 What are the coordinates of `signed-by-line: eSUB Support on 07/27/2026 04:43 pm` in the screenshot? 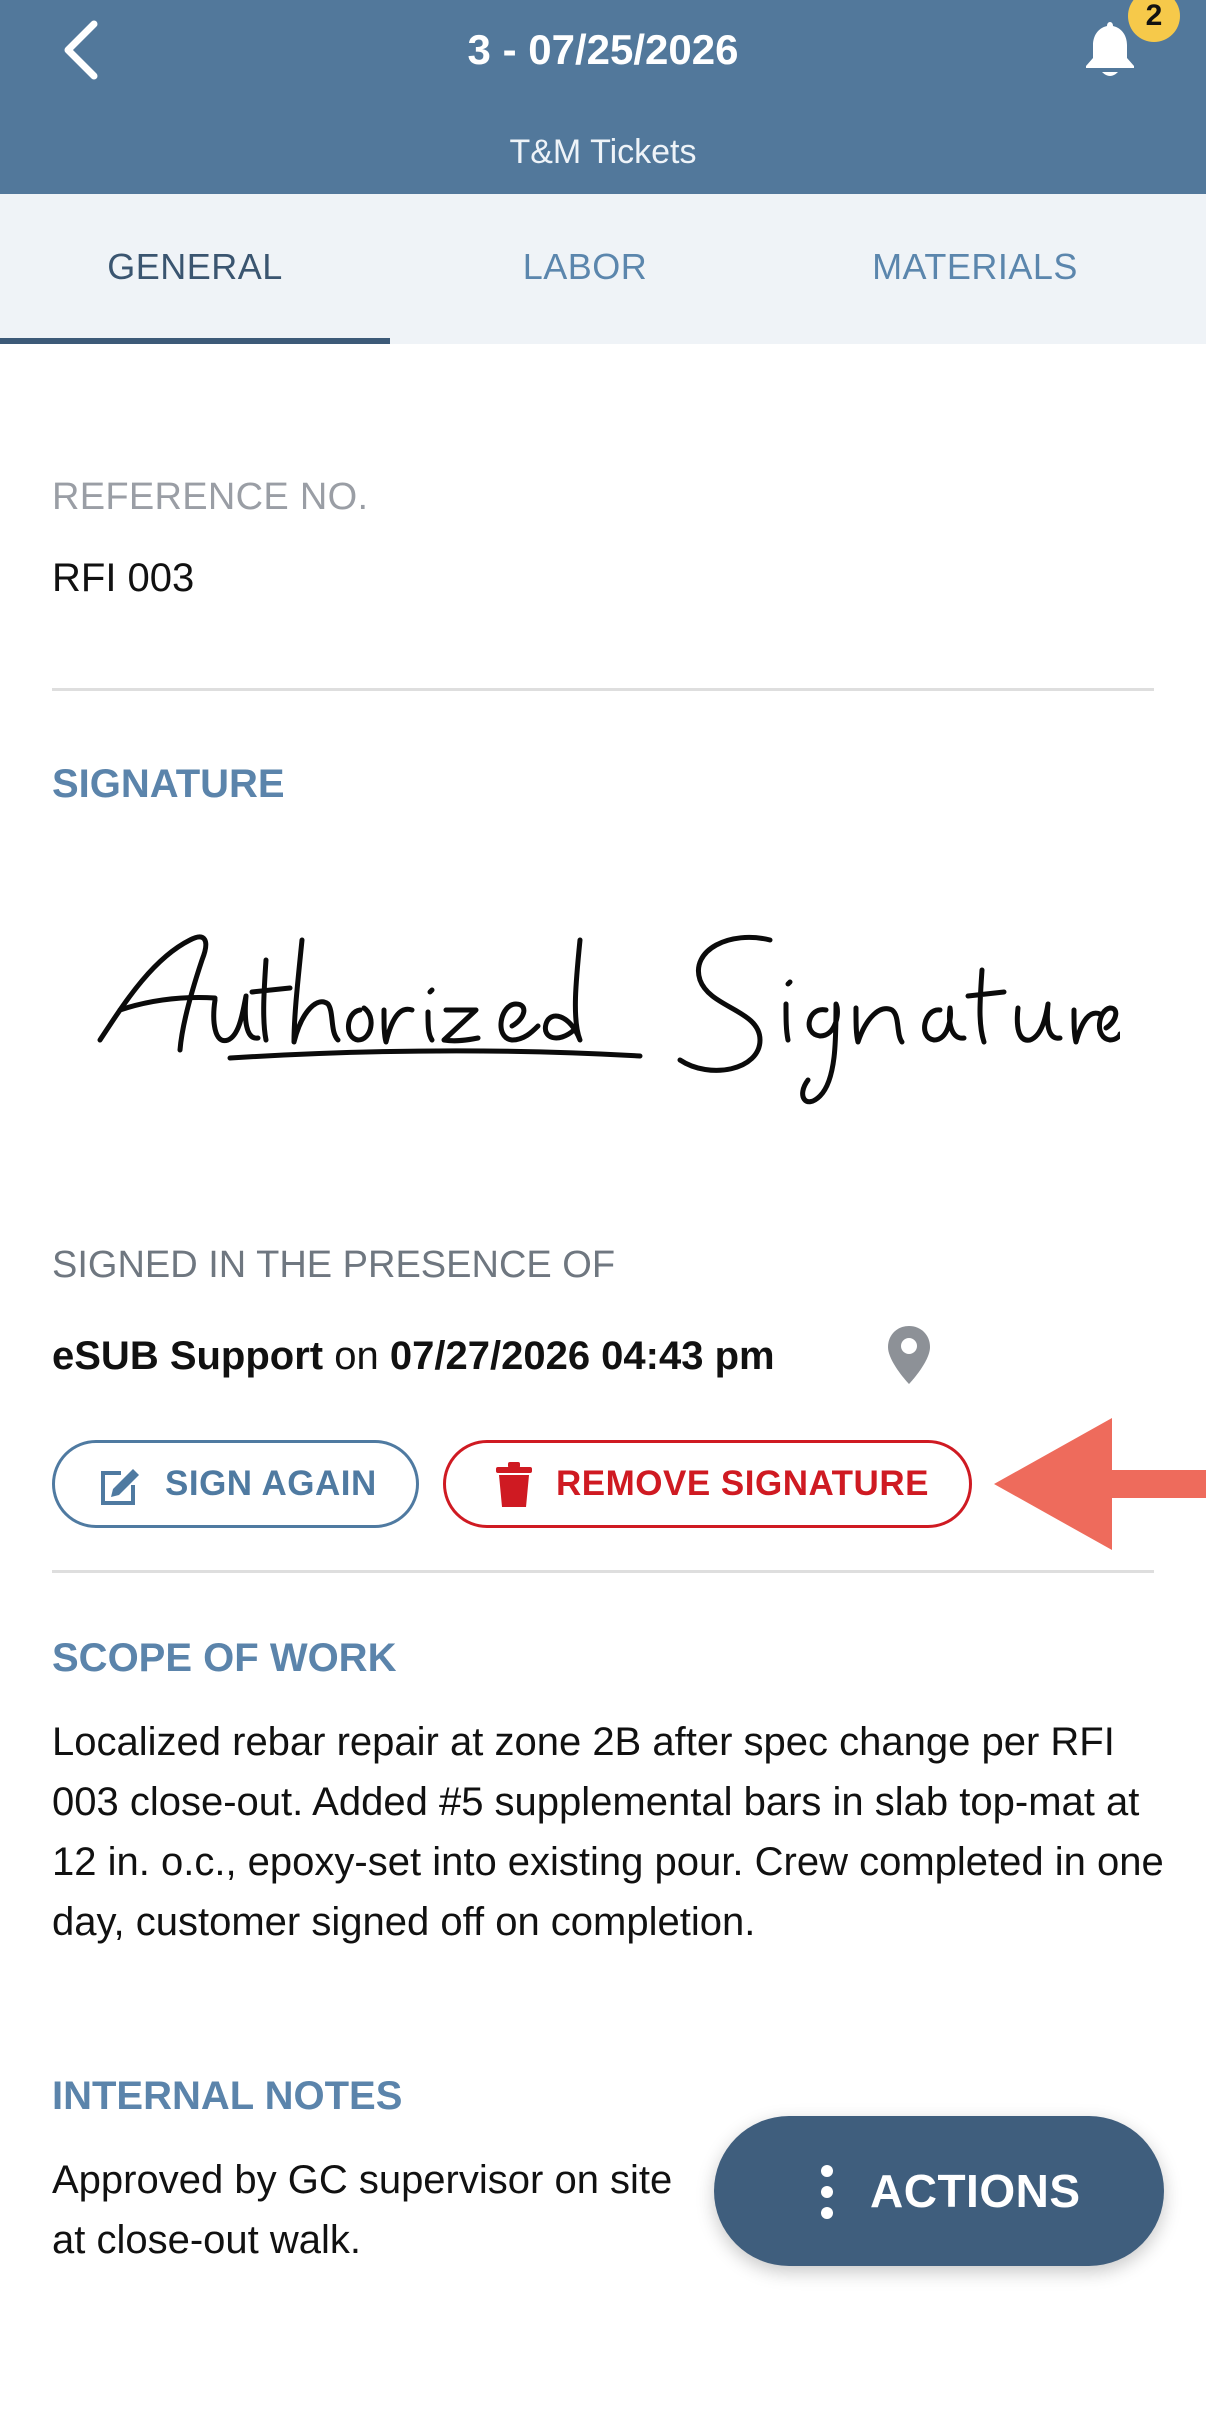 It's located at (413, 1356).